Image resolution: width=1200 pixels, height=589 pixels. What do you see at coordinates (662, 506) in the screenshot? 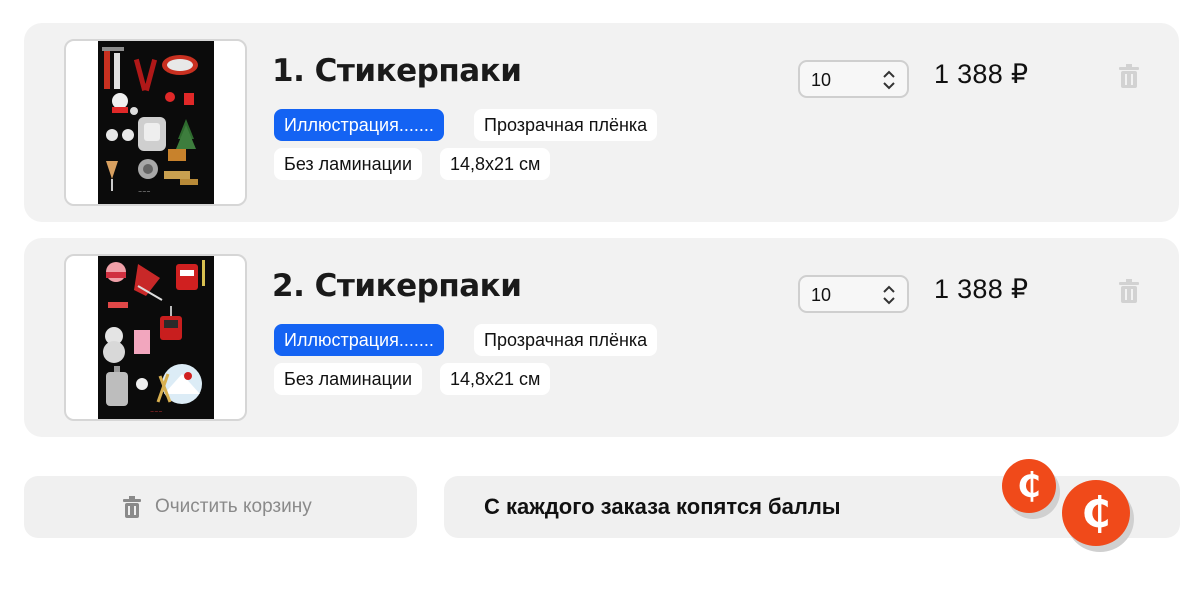
I see `points-banner-text: С каждого заказа копятся баллы` at bounding box center [662, 506].